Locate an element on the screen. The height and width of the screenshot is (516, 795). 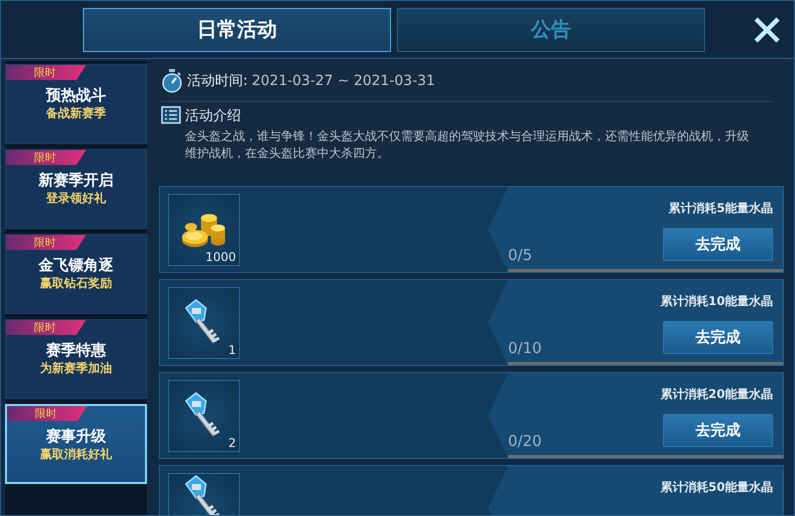
task-goal: 累计消耗20能量水晶 is located at coordinates (716, 394).